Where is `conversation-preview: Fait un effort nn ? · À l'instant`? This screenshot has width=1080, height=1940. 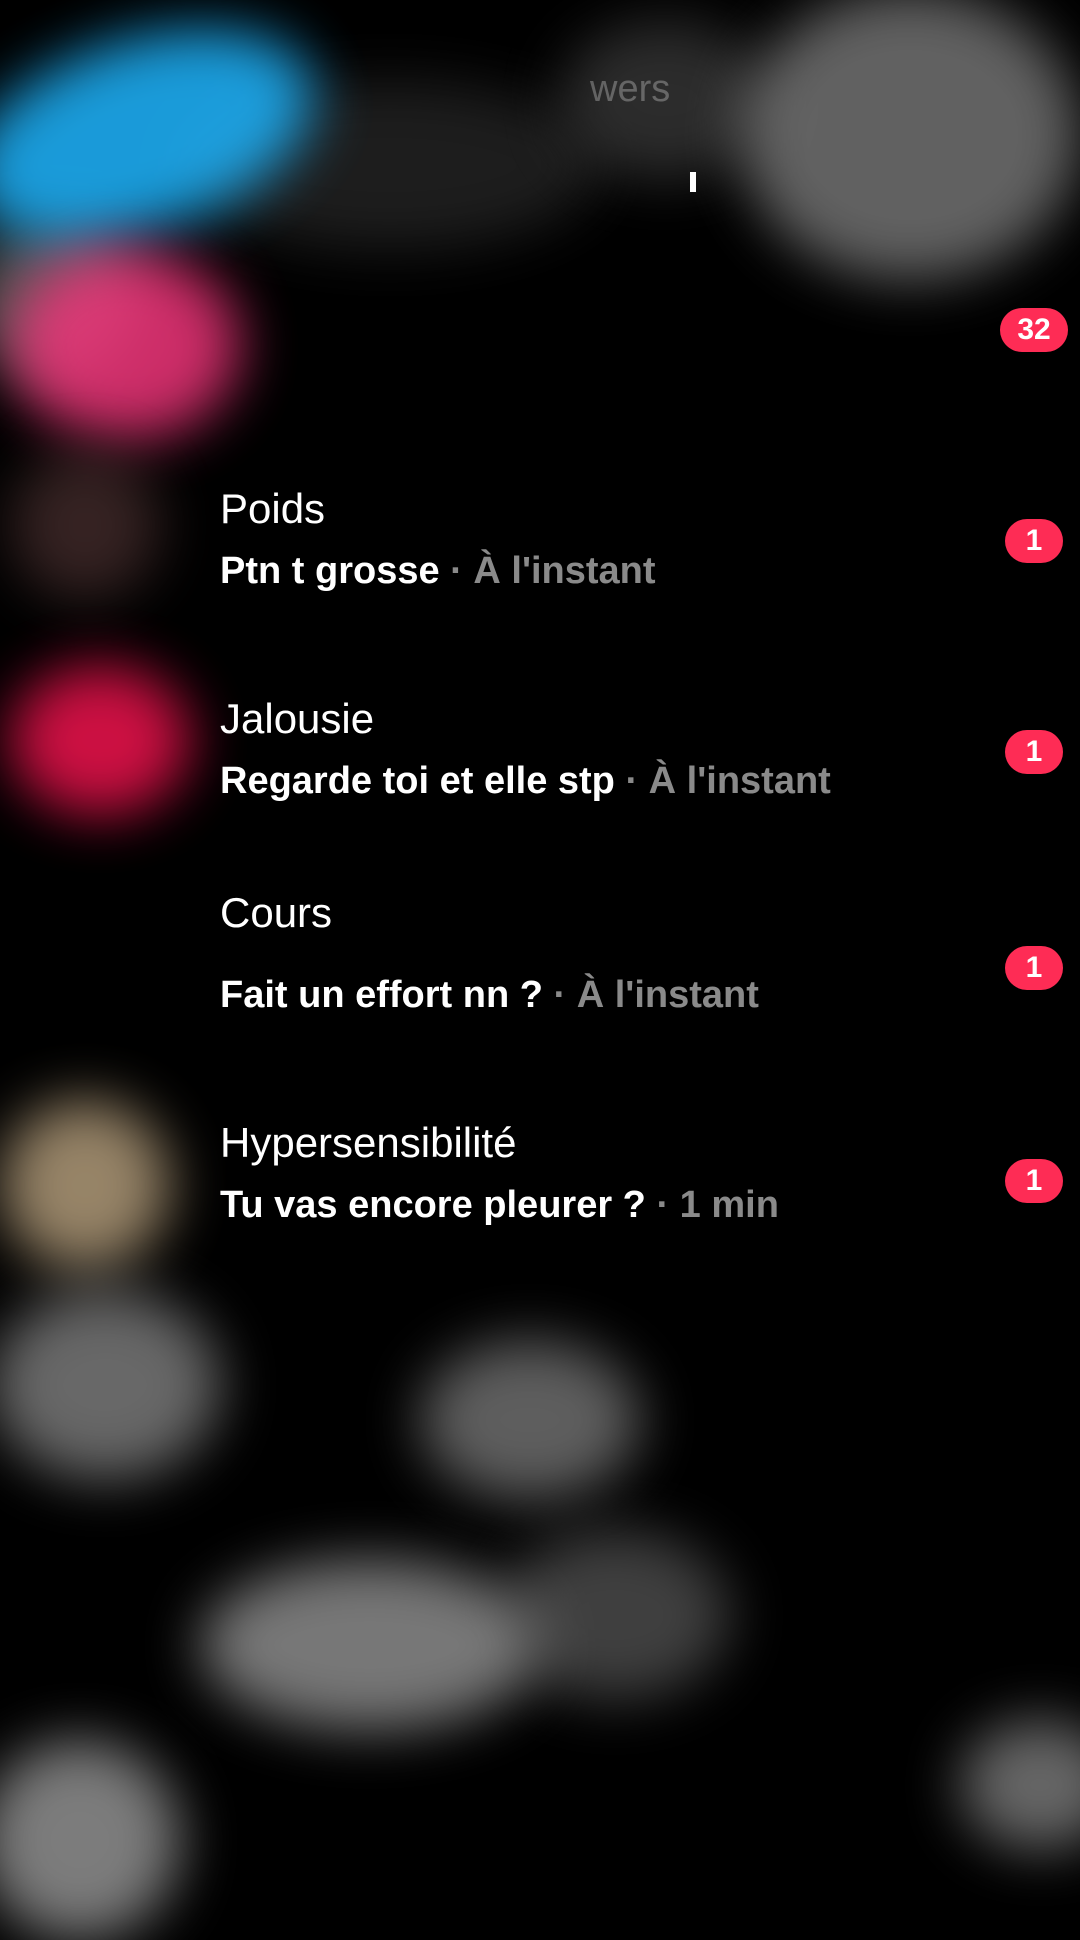 conversation-preview: Fait un effort nn ? · À l'instant is located at coordinates (610, 995).